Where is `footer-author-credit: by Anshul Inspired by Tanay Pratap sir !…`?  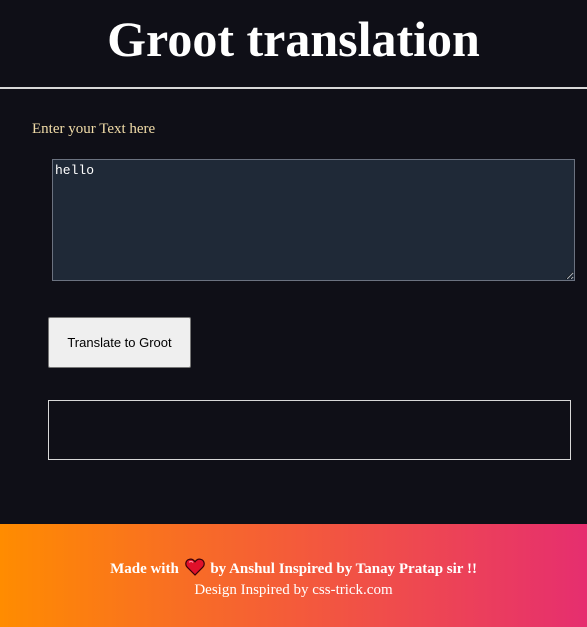 footer-author-credit: by Anshul Inspired by Tanay Pratap sir !… is located at coordinates (343, 569).